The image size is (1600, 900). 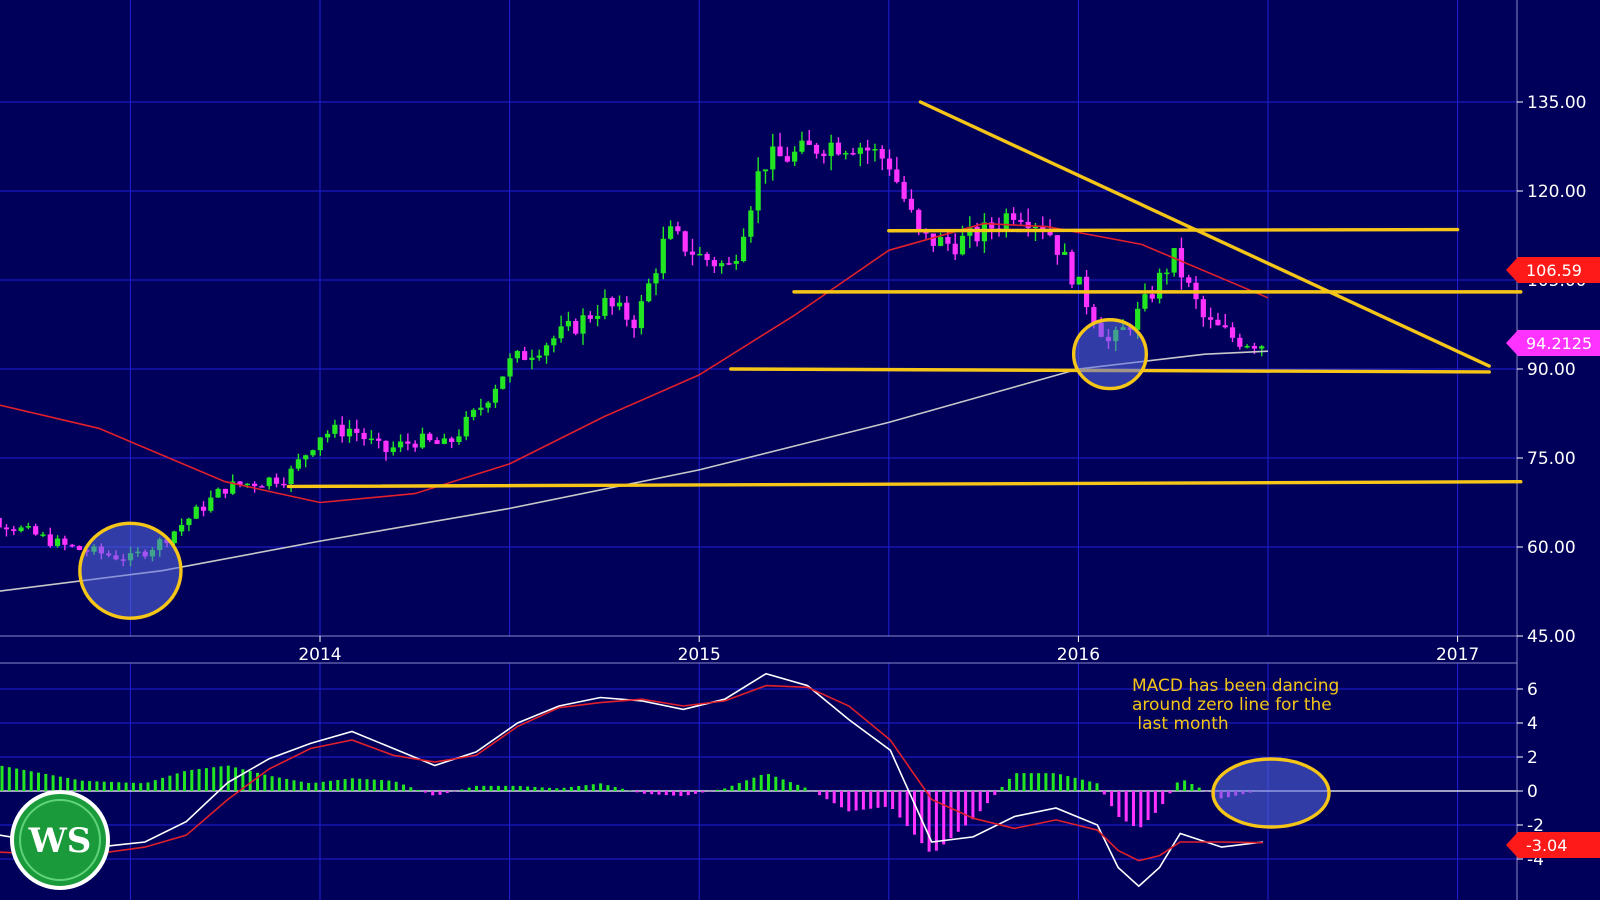 What do you see at coordinates (1180, 724) in the screenshot?
I see `macd-note-line-3: last month` at bounding box center [1180, 724].